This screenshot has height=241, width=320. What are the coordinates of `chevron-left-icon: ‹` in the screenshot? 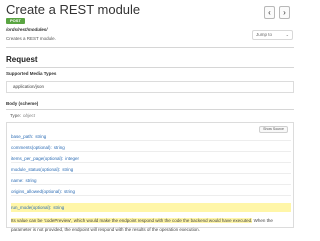 It's located at (269, 12).